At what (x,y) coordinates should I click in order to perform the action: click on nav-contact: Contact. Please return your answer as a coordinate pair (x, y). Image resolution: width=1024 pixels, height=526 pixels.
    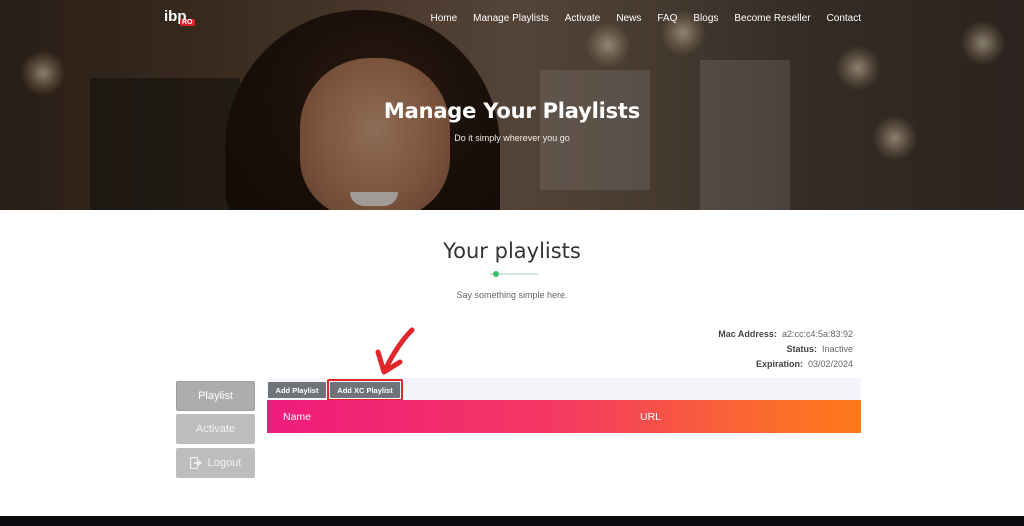
    Looking at the image, I should click on (844, 18).